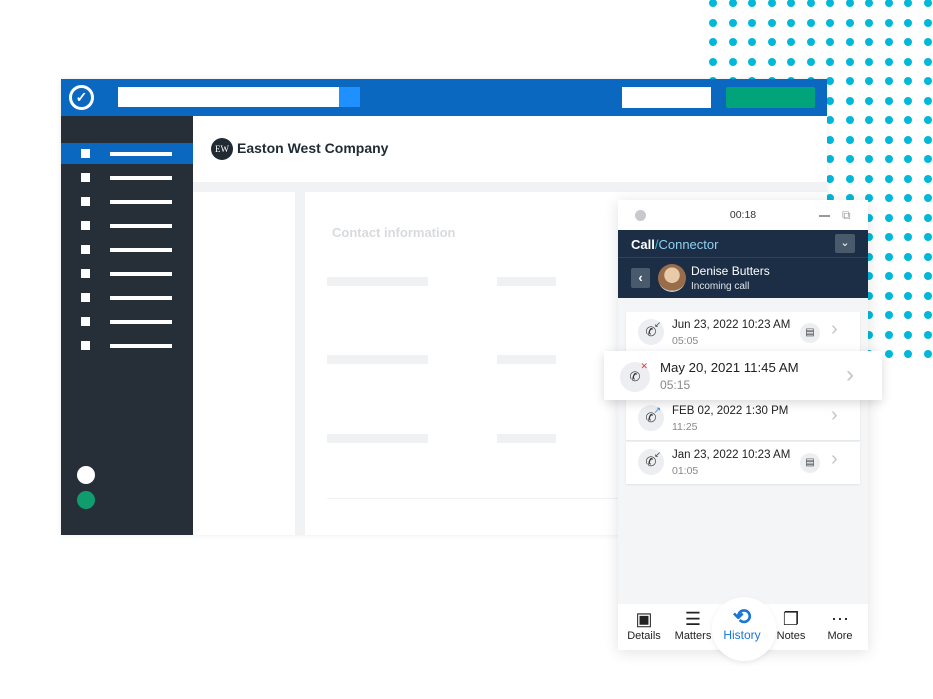  I want to click on left-panel, so click(244, 363).